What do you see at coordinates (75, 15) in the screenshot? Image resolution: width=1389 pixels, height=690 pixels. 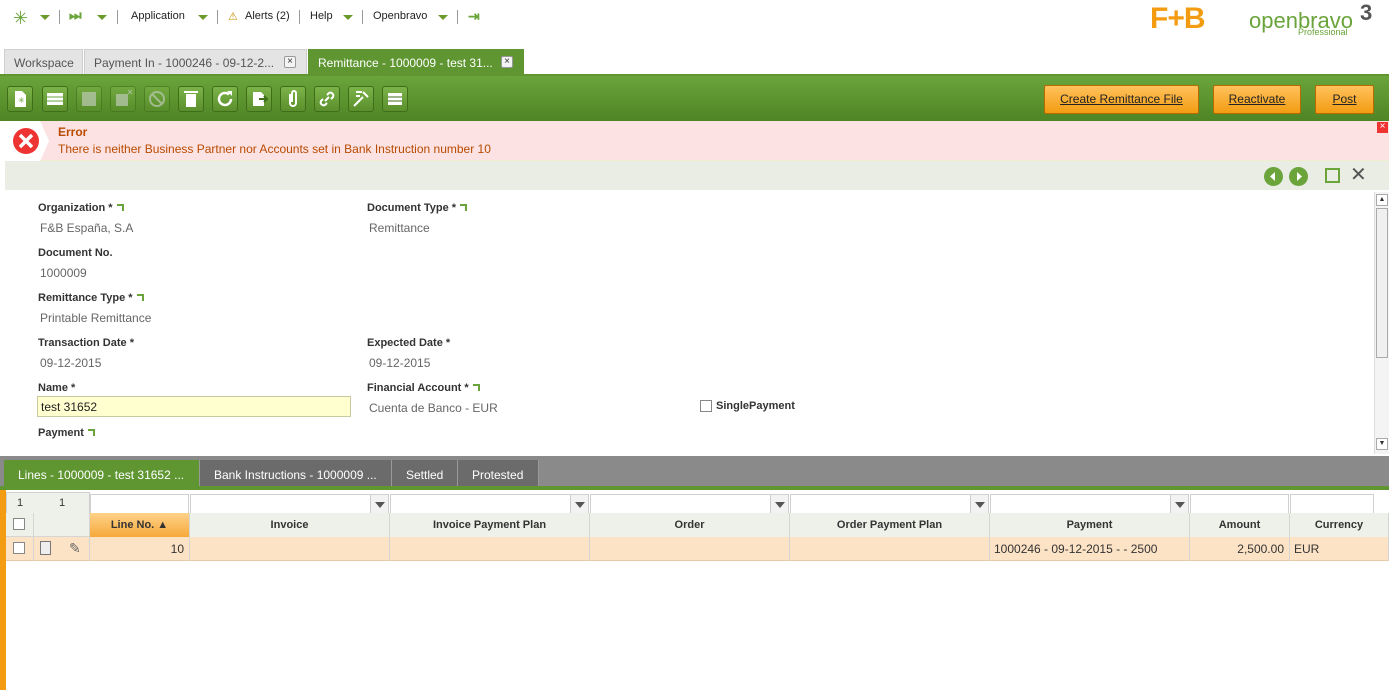 I see `recent-views-icon: ⏭` at bounding box center [75, 15].